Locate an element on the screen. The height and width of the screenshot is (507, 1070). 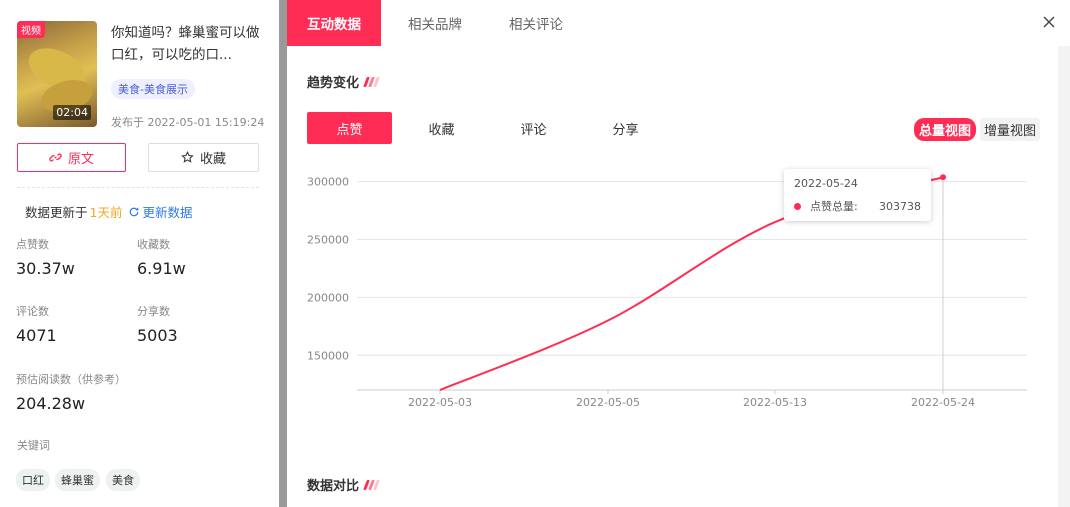
tooltip-date: 2022-05-24 is located at coordinates (826, 183).